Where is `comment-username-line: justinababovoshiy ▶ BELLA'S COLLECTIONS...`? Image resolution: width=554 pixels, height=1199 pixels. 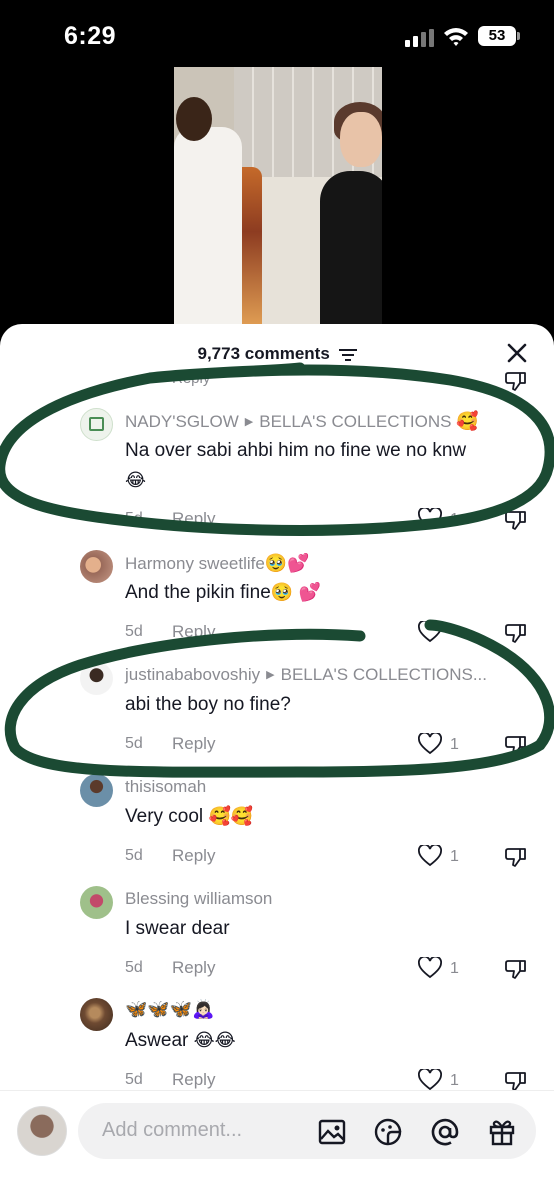
comment-username-line: justinababovoshiy ▶ BELLA'S COLLECTIONS... is located at coordinates (306, 675).